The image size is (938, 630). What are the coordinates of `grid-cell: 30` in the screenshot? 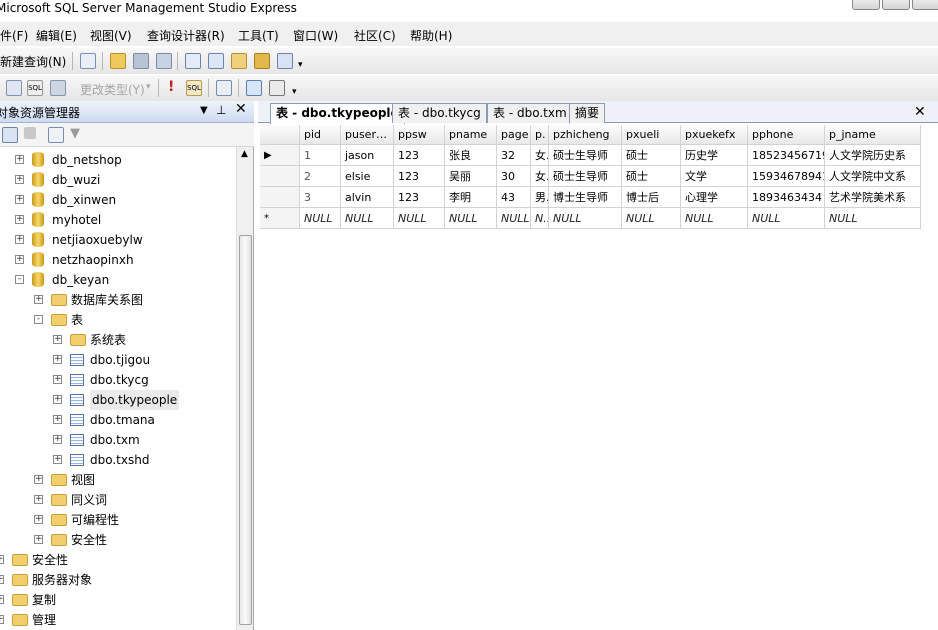 It's located at (514, 176).